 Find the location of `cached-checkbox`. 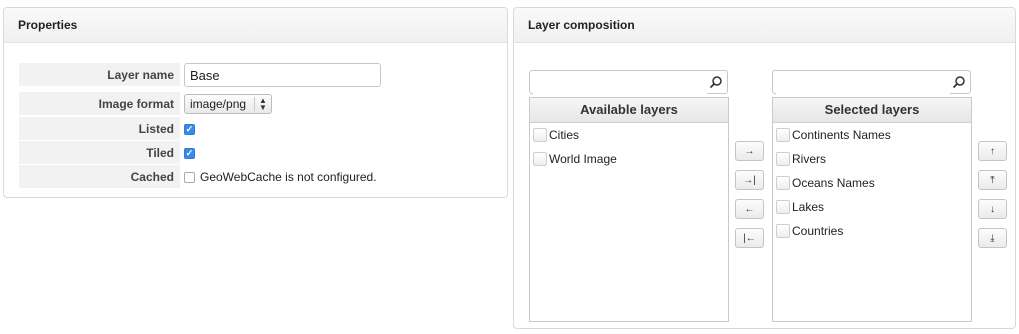

cached-checkbox is located at coordinates (189, 177).